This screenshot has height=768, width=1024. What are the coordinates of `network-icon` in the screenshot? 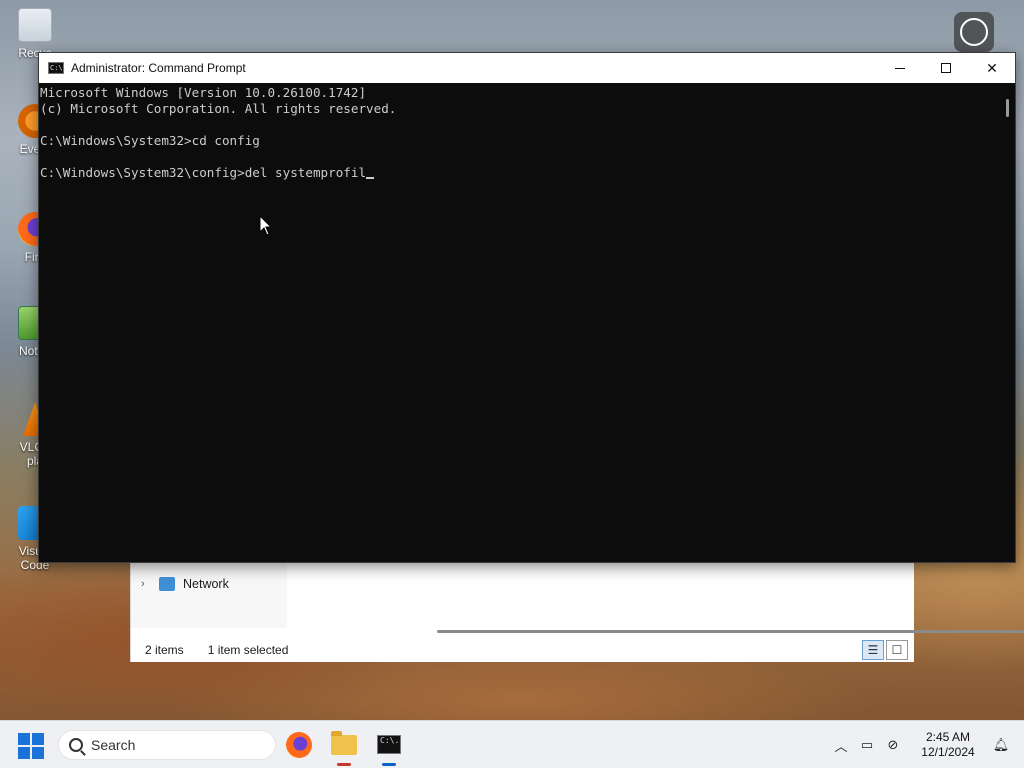 It's located at (167, 584).